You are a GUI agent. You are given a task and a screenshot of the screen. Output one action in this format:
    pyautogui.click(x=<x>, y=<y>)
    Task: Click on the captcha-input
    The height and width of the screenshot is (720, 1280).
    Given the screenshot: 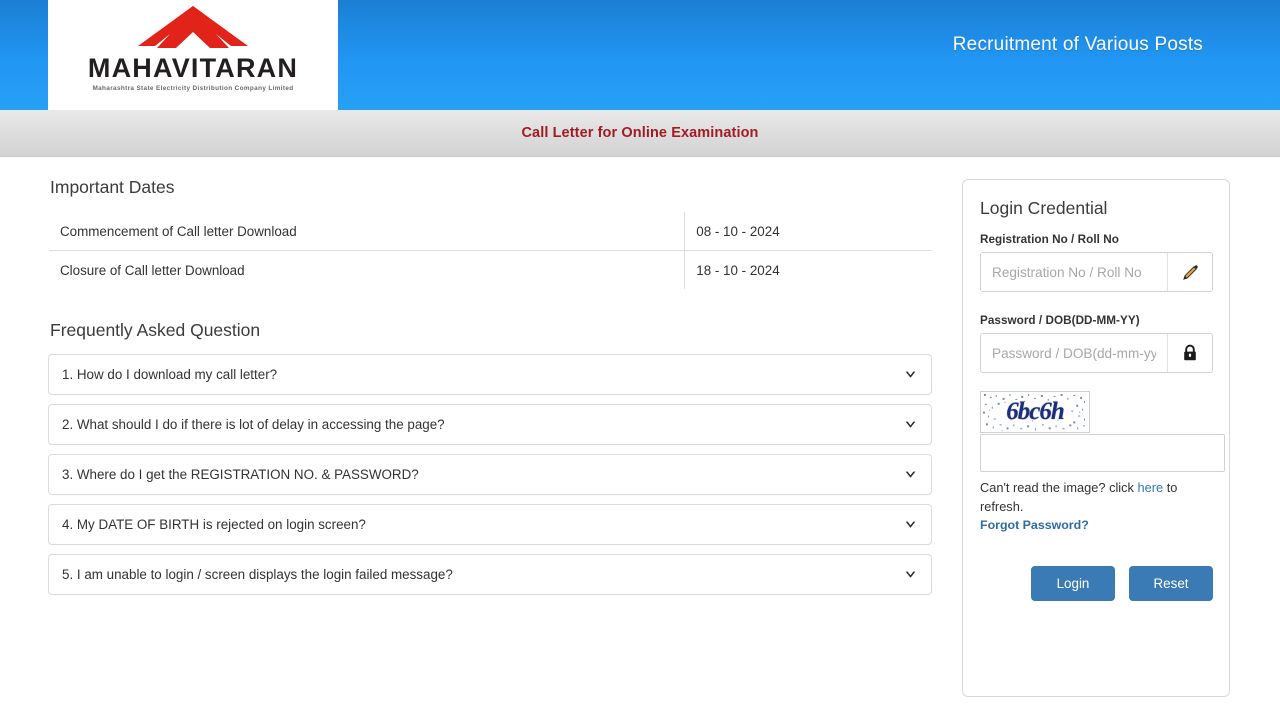 What is the action you would take?
    pyautogui.click(x=1102, y=453)
    